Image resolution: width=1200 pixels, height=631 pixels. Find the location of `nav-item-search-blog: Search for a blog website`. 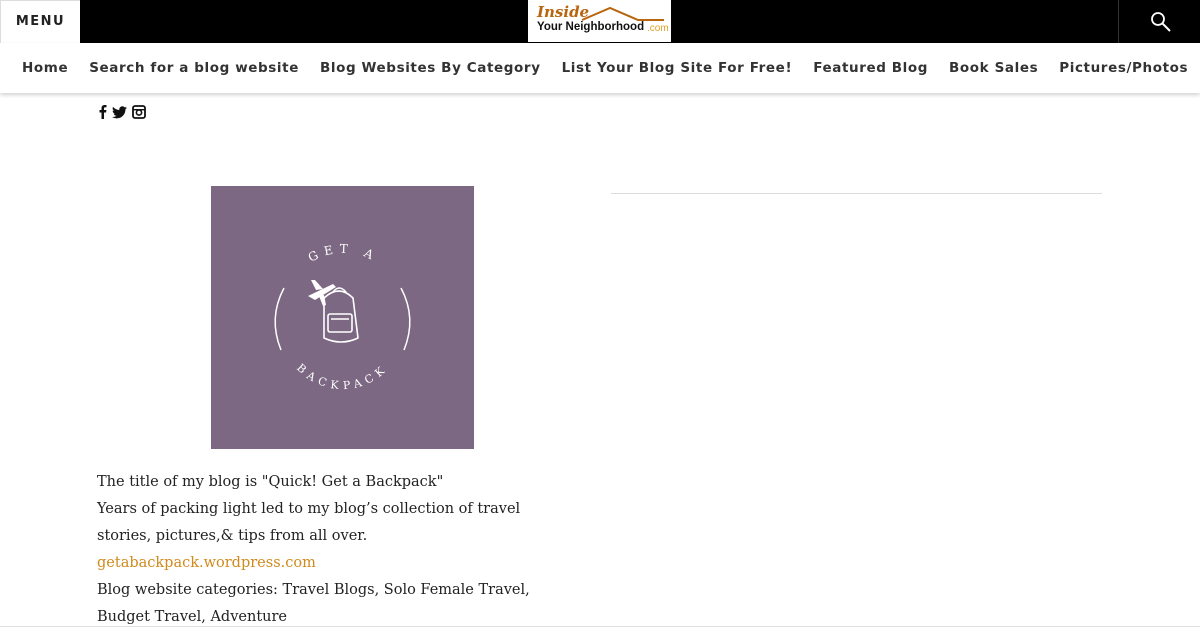

nav-item-search-blog: Search for a blog website is located at coordinates (194, 68).